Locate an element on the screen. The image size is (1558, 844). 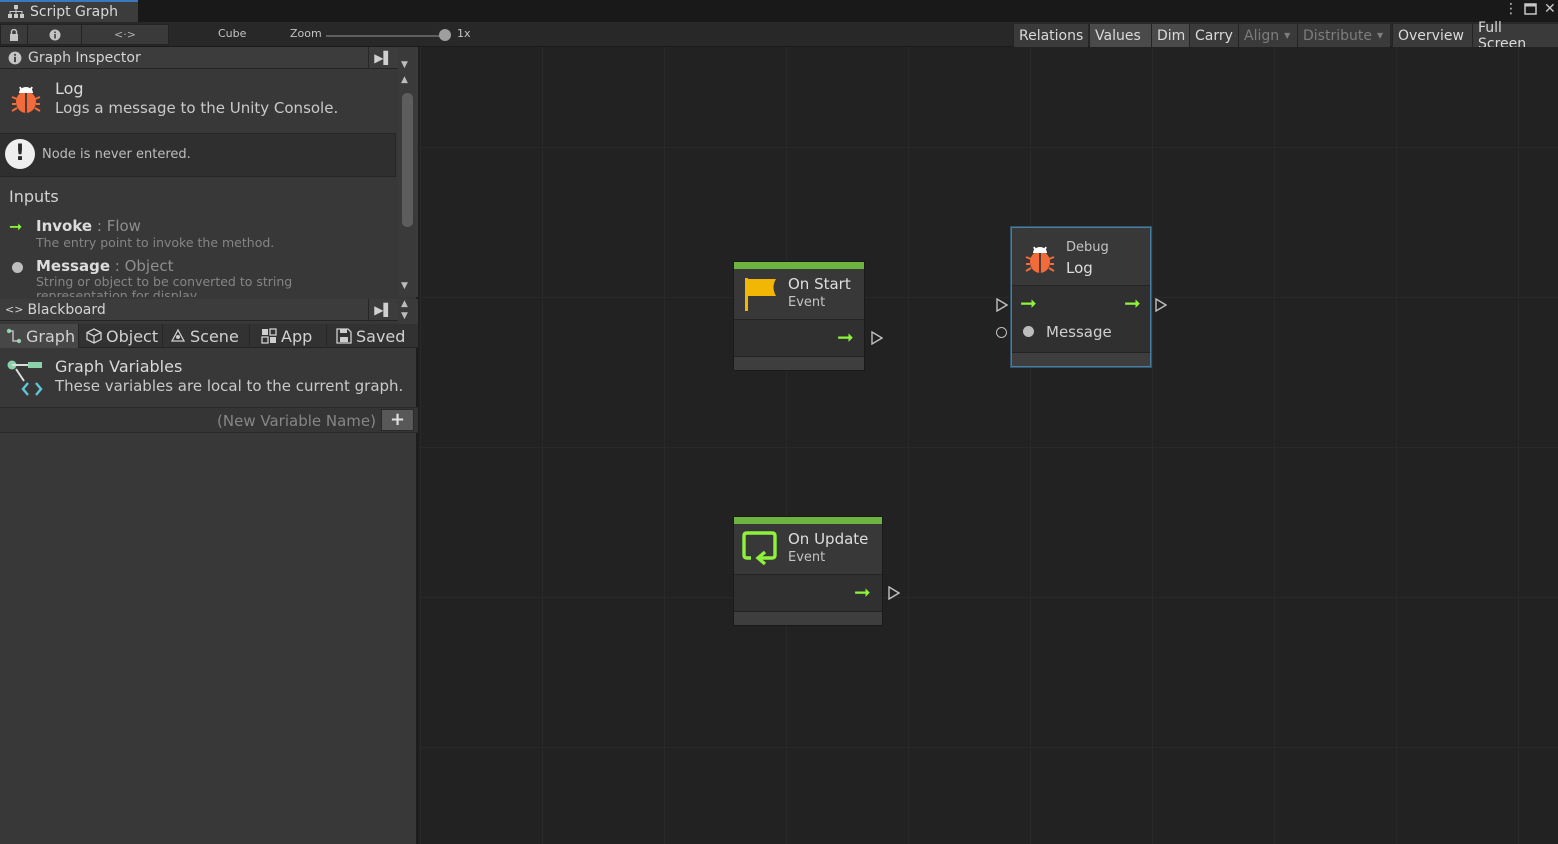
value-input-port-icon is located at coordinates (1001, 332).